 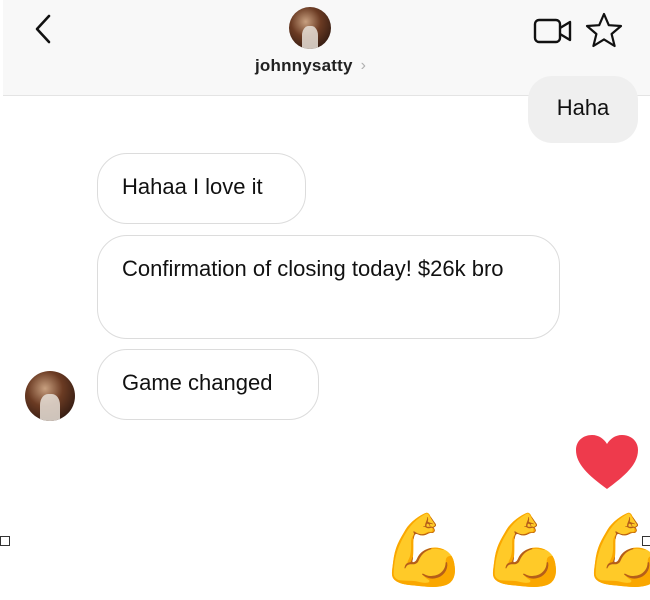 What do you see at coordinates (363, 65) in the screenshot?
I see `chevron-right-icon: ›` at bounding box center [363, 65].